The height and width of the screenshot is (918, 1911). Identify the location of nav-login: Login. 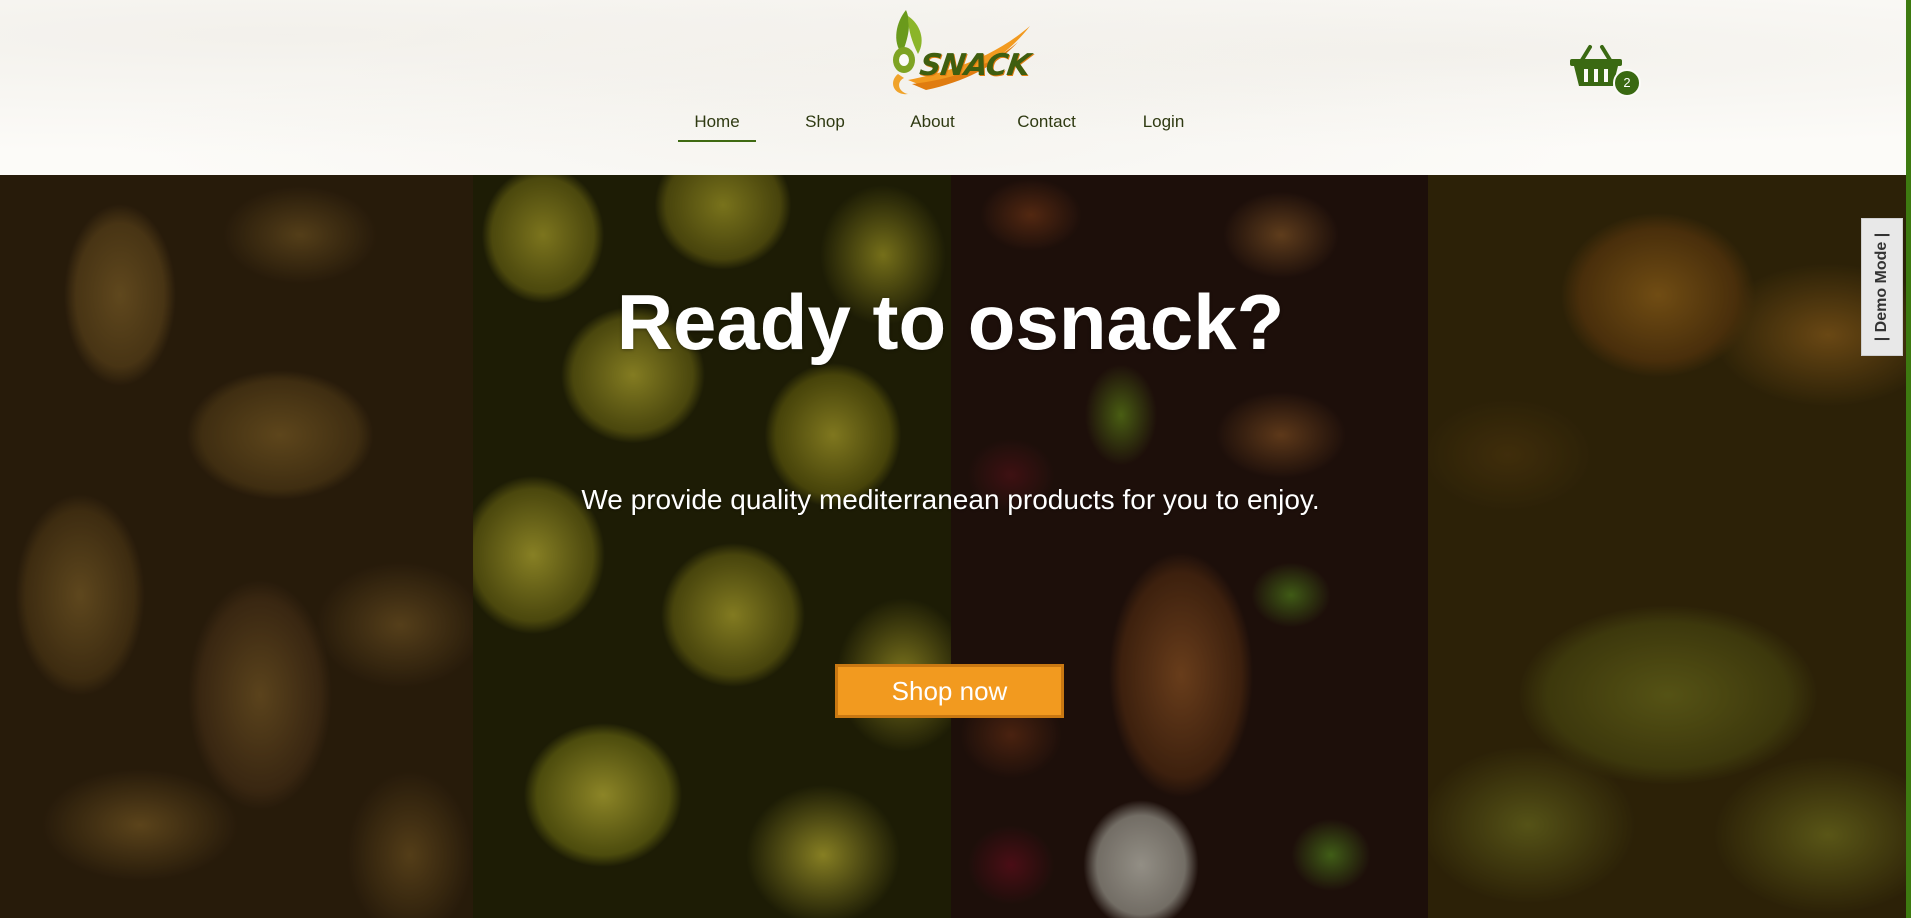
(1163, 125).